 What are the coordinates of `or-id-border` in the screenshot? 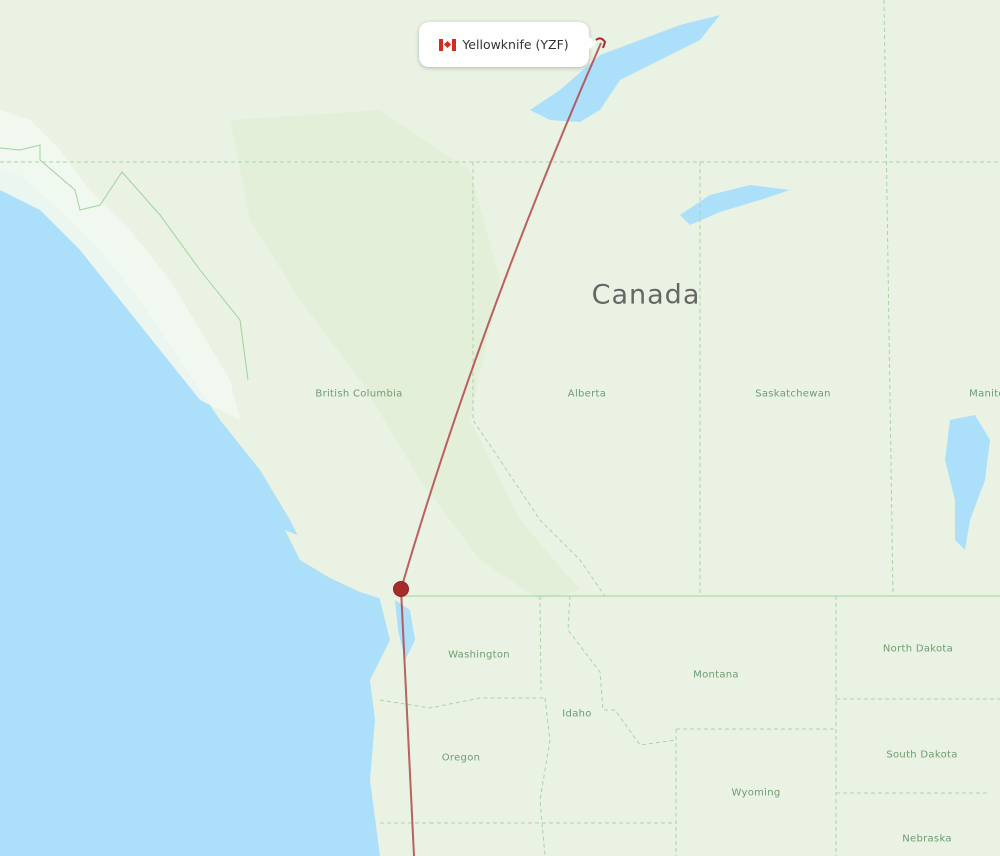 It's located at (545, 776).